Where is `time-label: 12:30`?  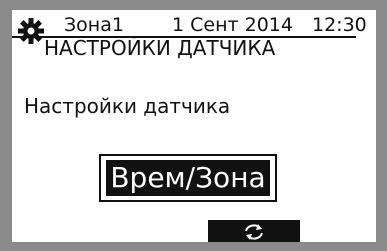
time-label: 12:30 is located at coordinates (339, 25).